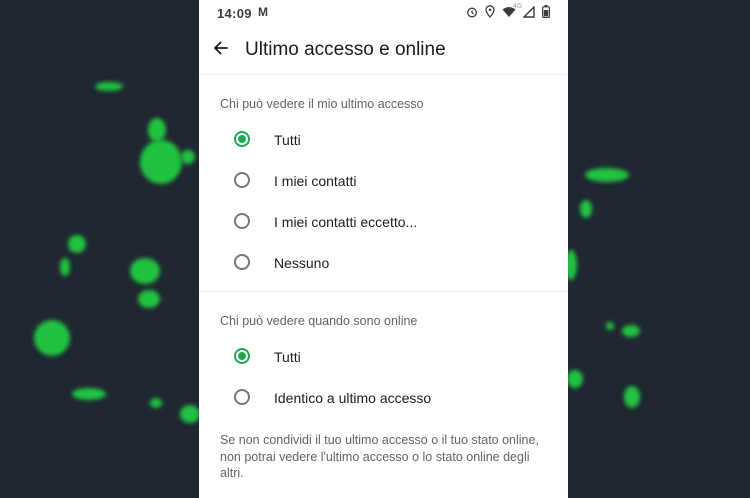  I want to click on radio-option-online-same-as-last-seen: Identico a ultimo accesso, so click(383, 399).